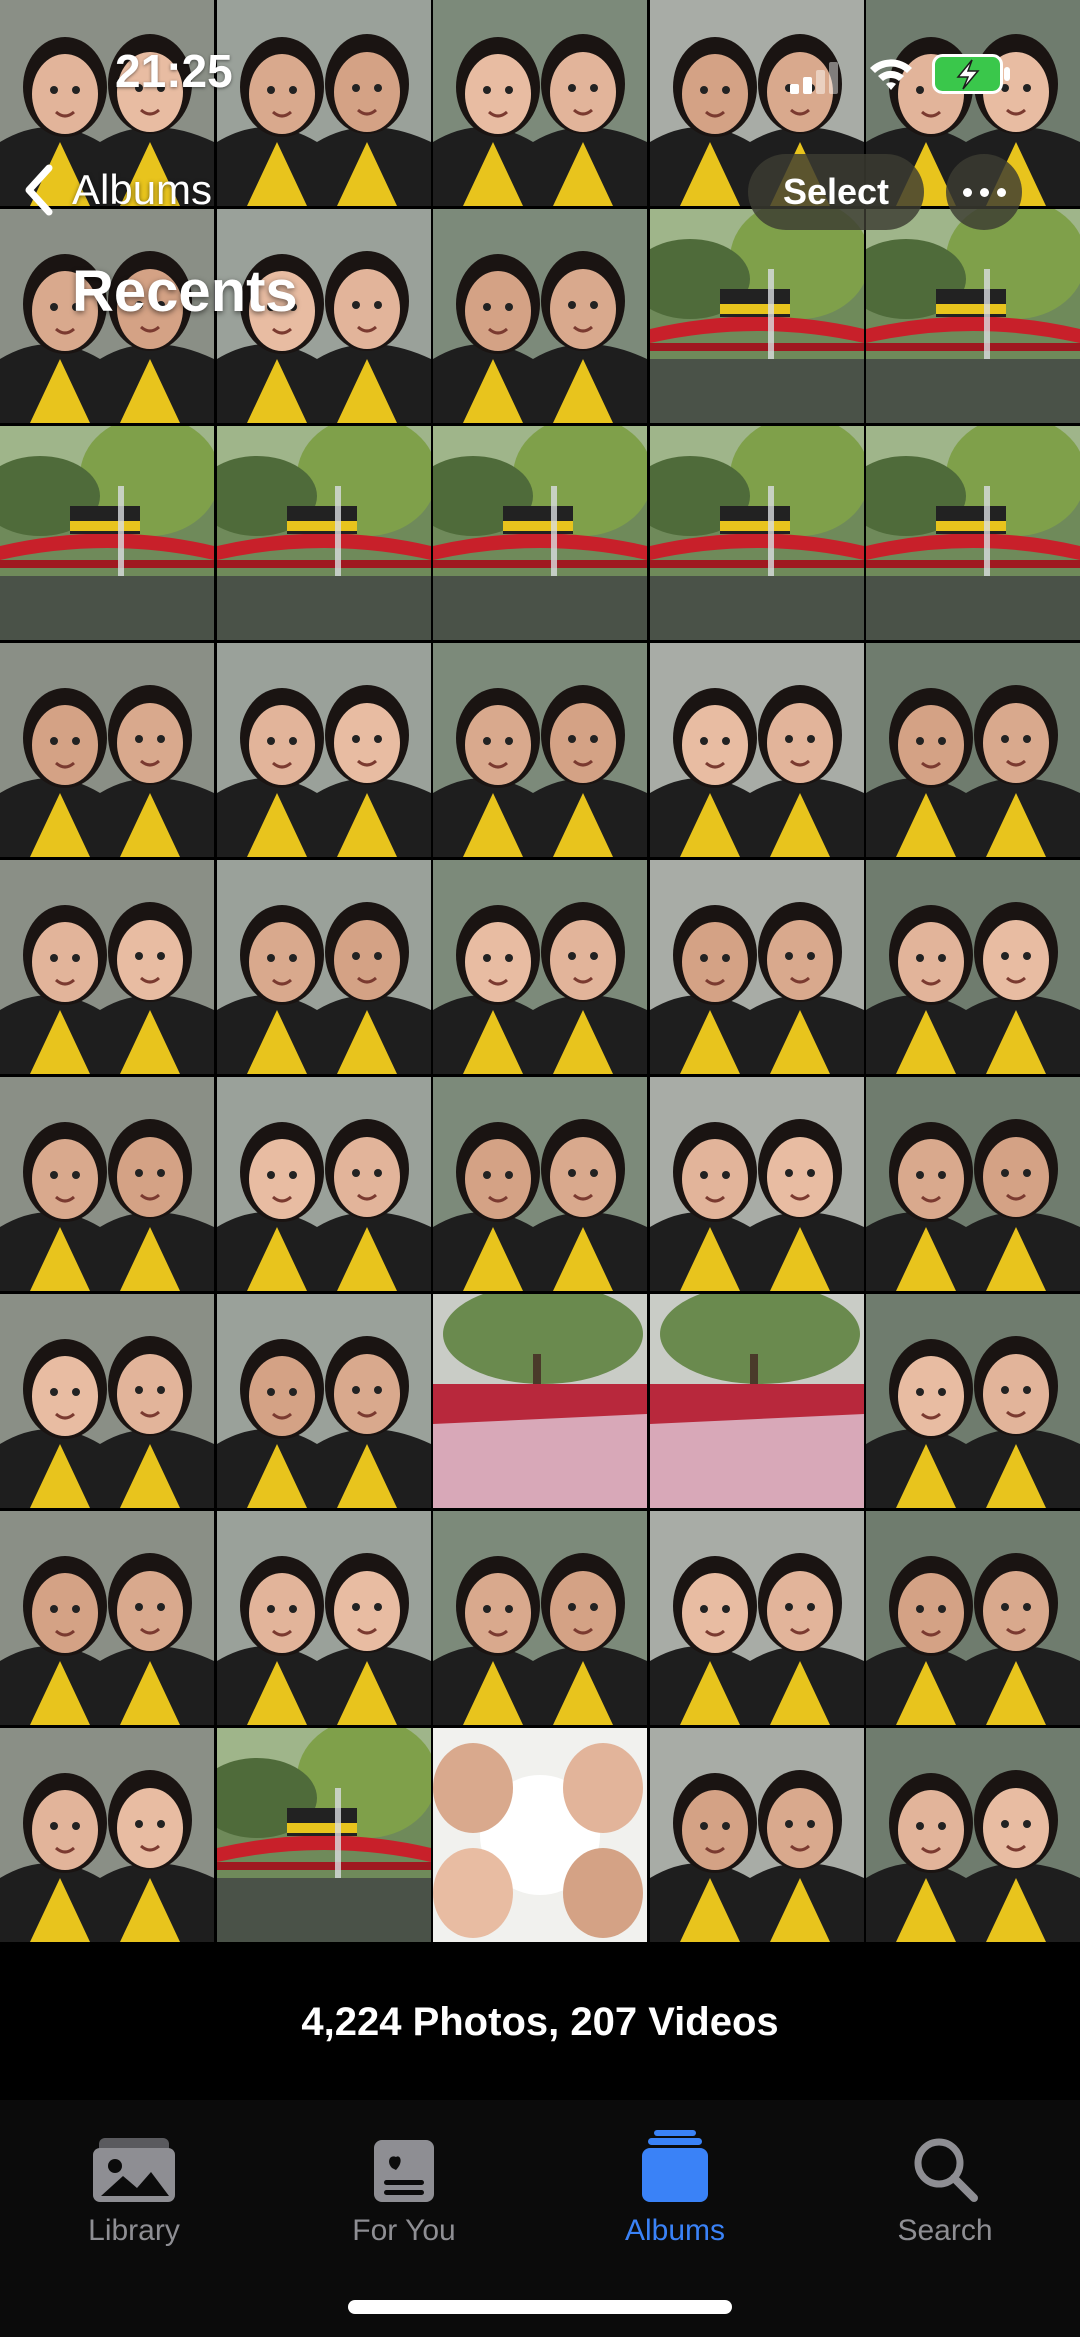 The image size is (1080, 2337). Describe the element at coordinates (946, 2170) in the screenshot. I see `magnifier-icon` at that location.